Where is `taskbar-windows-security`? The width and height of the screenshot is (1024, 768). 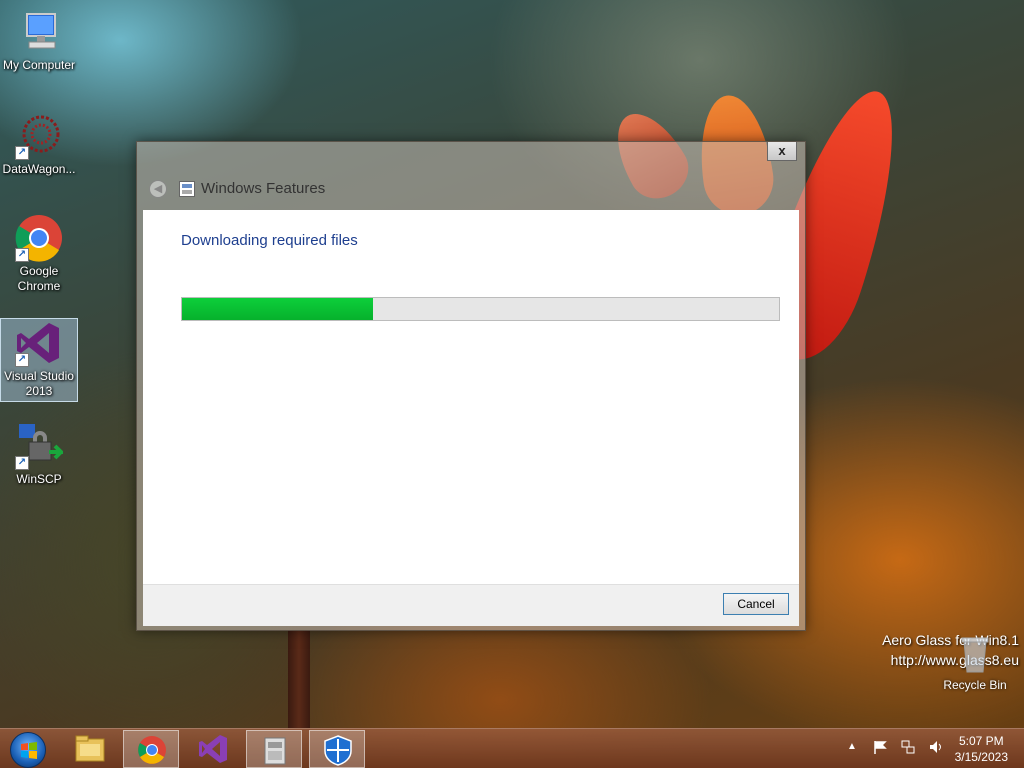 taskbar-windows-security is located at coordinates (337, 749).